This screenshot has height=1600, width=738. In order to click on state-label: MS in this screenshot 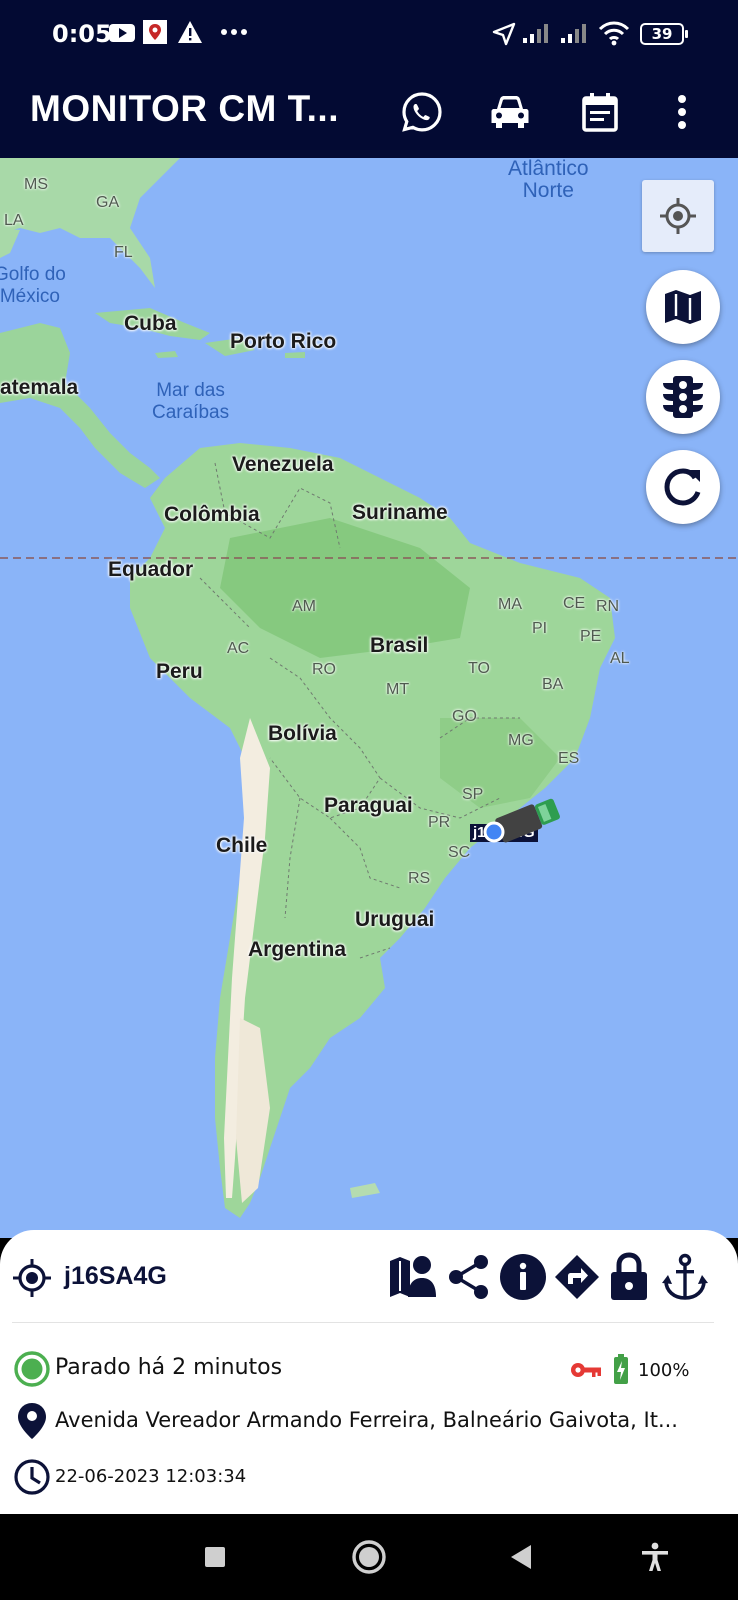, I will do `click(36, 184)`.